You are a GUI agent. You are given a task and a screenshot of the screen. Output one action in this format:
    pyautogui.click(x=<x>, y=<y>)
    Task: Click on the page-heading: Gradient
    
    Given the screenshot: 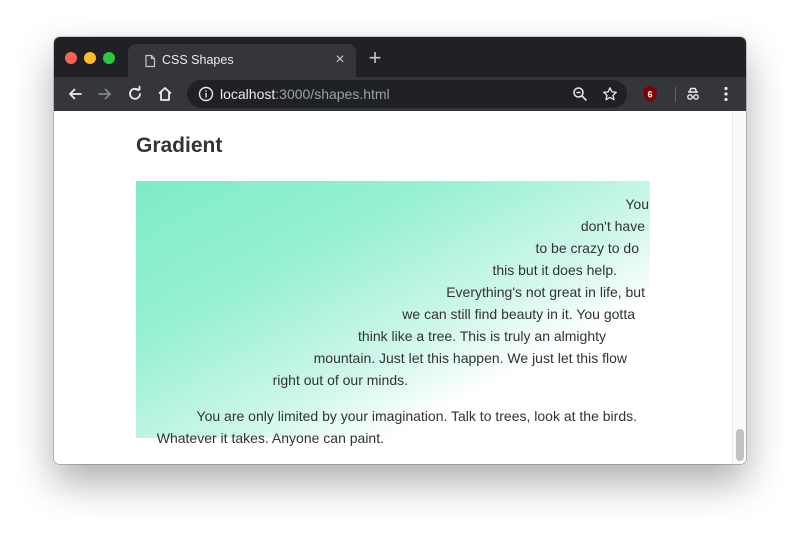 What is the action you would take?
    pyautogui.click(x=179, y=145)
    